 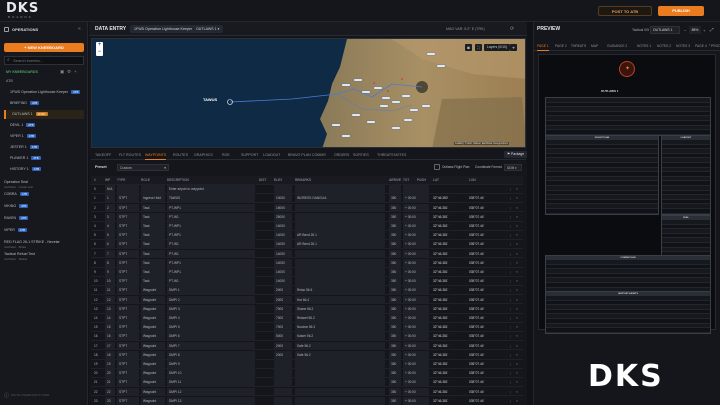 What do you see at coordinates (69, 72) in the screenshot?
I see `settings-icon: ⚙` at bounding box center [69, 72].